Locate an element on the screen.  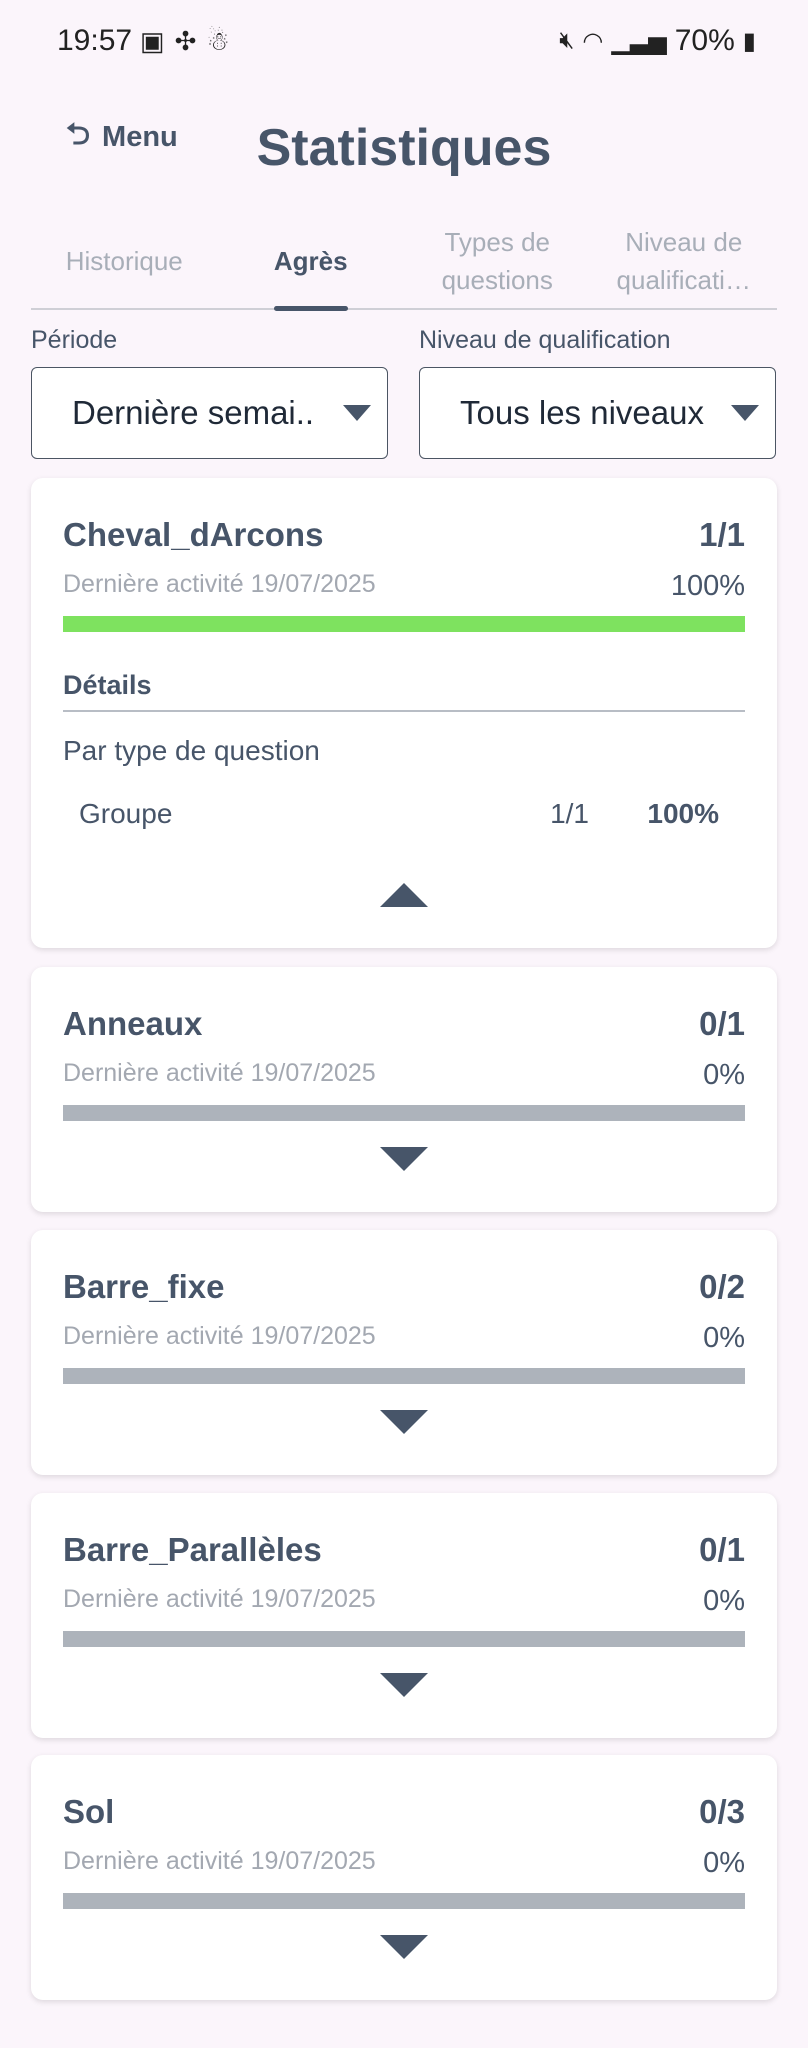
apparatus-card-sol: Sol 0/3 Dernière activité 19/07/2025 0% is located at coordinates (404, 1877).